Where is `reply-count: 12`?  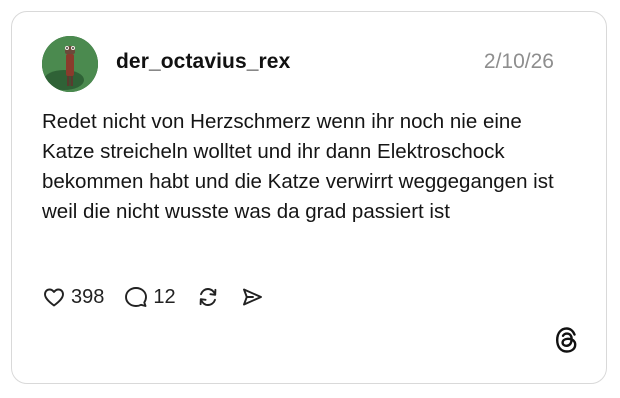 reply-count: 12 is located at coordinates (164, 296).